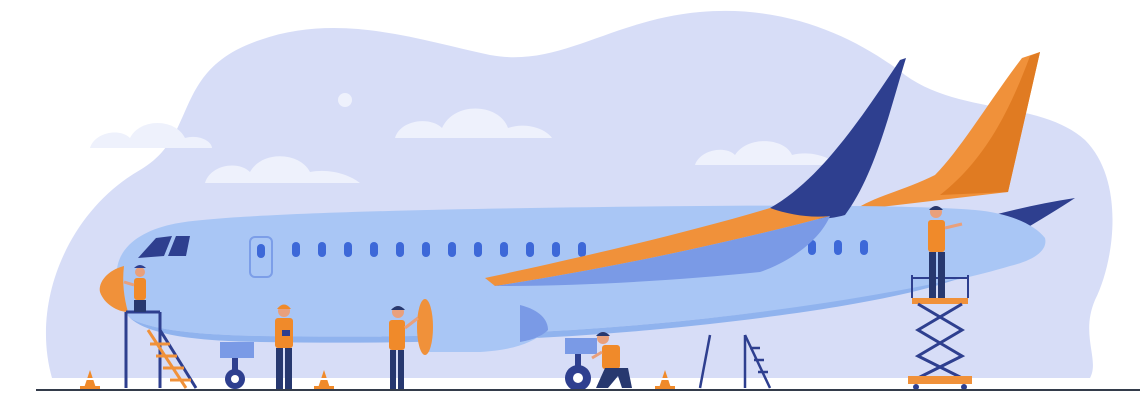  I want to click on ground-line, so click(588, 390).